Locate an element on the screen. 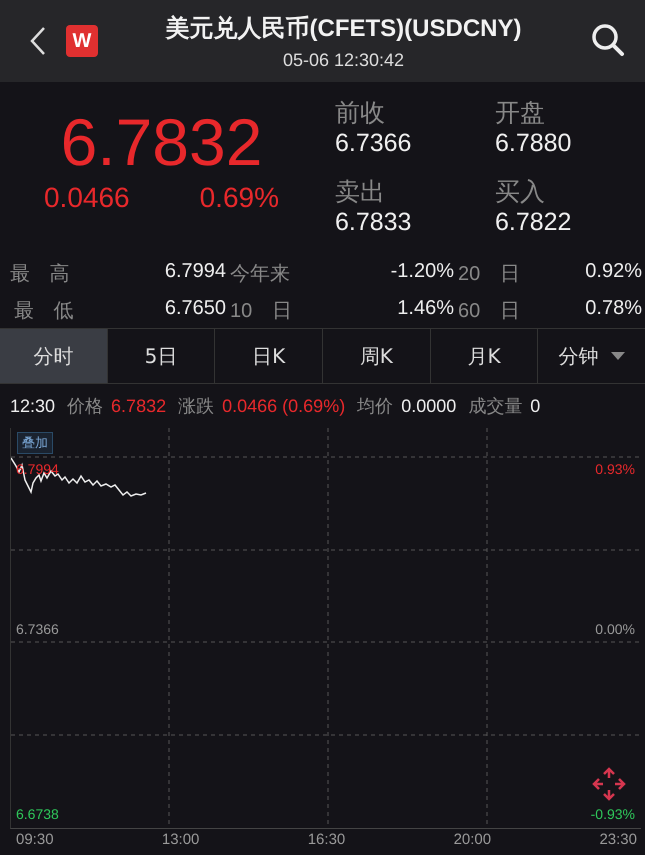  axis-label: 0.00% is located at coordinates (615, 629).